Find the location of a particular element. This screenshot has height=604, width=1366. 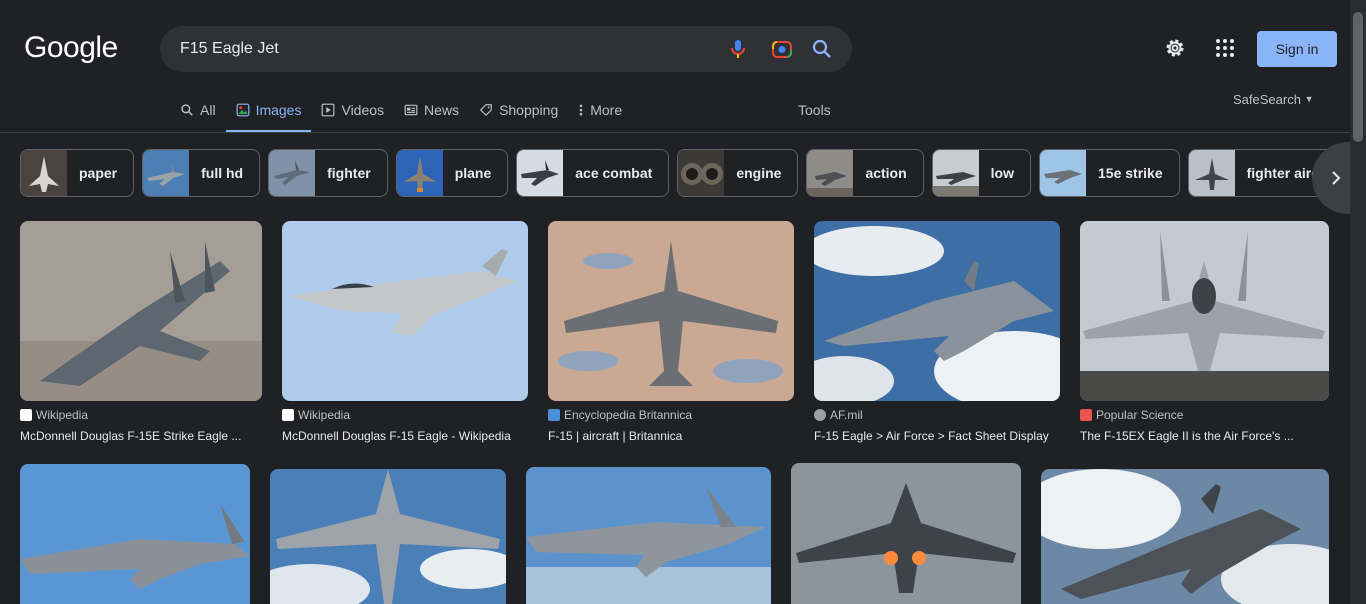

search-bar: F15 Eagle Jet is located at coordinates (506, 49).